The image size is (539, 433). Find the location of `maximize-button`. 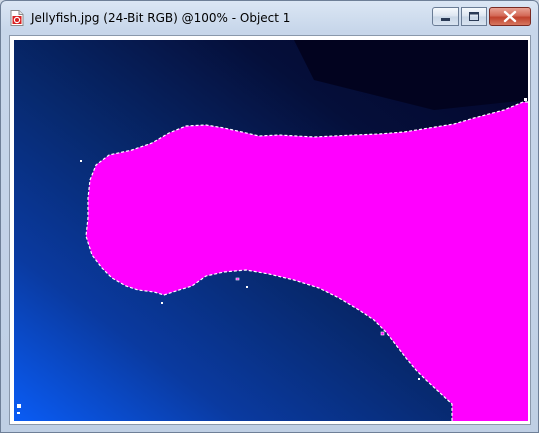

maximize-button is located at coordinates (474, 16).